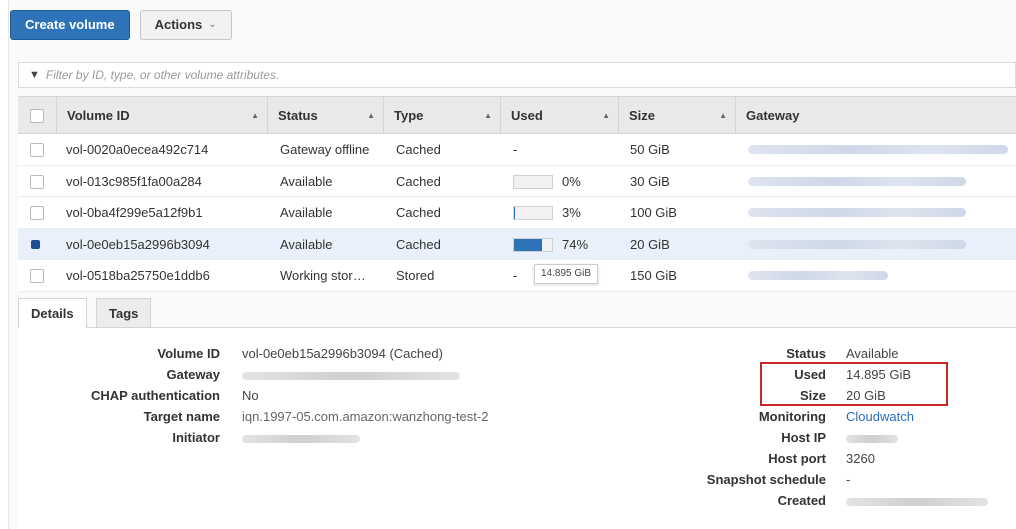  What do you see at coordinates (415, 275) in the screenshot?
I see `volume-type: Stored` at bounding box center [415, 275].